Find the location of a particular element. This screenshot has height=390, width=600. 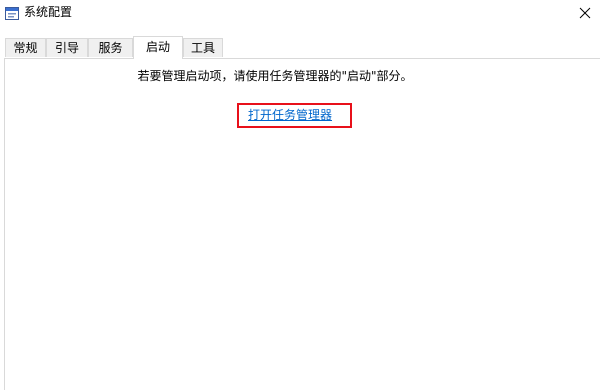

tab-strip: 常规 引导 服务 启动 工具 is located at coordinates (300, 47).